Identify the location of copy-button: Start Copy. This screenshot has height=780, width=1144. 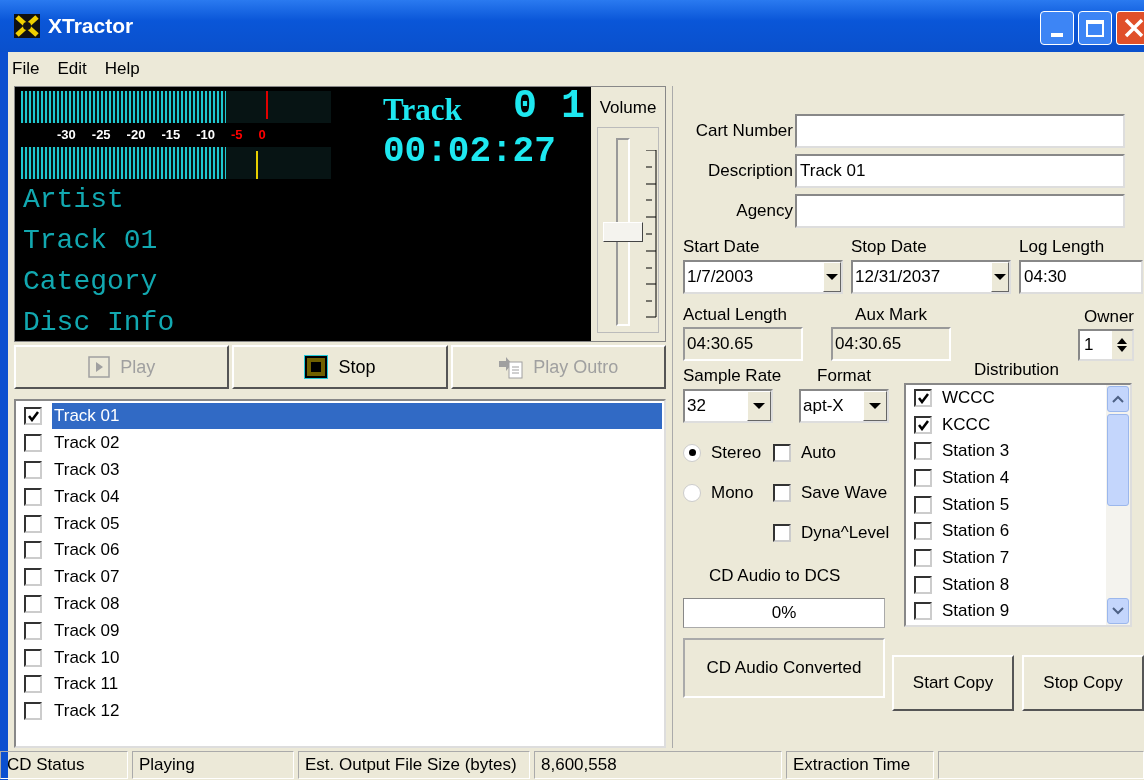
(953, 682).